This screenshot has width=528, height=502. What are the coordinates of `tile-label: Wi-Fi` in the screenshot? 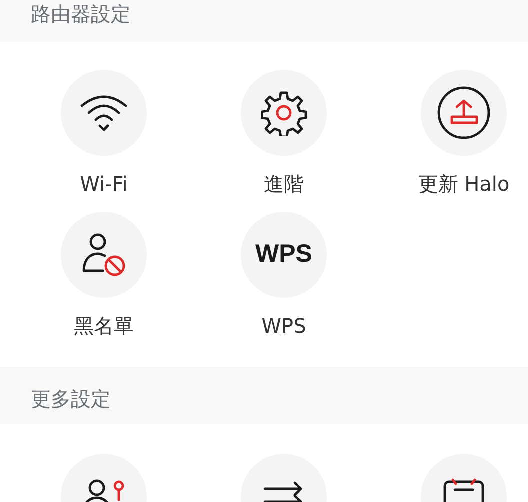 It's located at (104, 184).